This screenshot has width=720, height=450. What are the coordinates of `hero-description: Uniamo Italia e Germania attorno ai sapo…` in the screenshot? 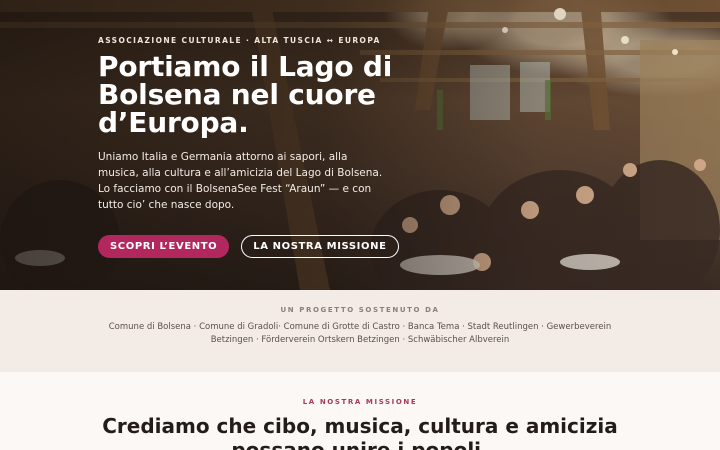 It's located at (240, 181).